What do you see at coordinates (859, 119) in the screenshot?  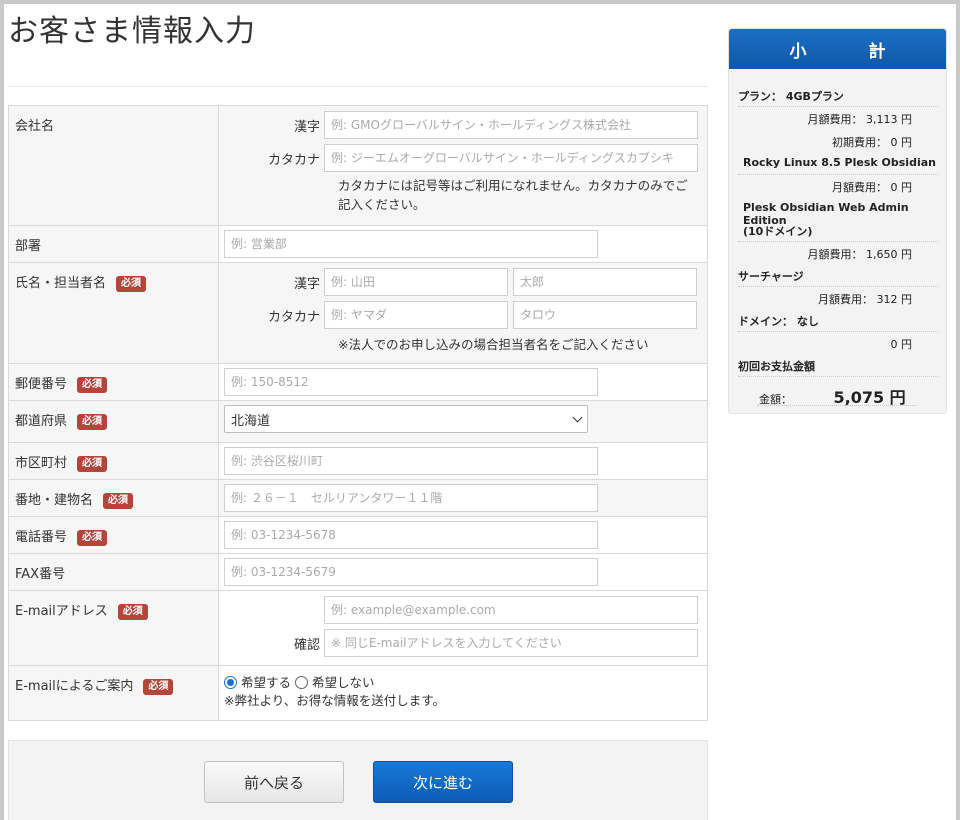 I see `plan-monthly-fee: 月額費用： 3,113 円` at bounding box center [859, 119].